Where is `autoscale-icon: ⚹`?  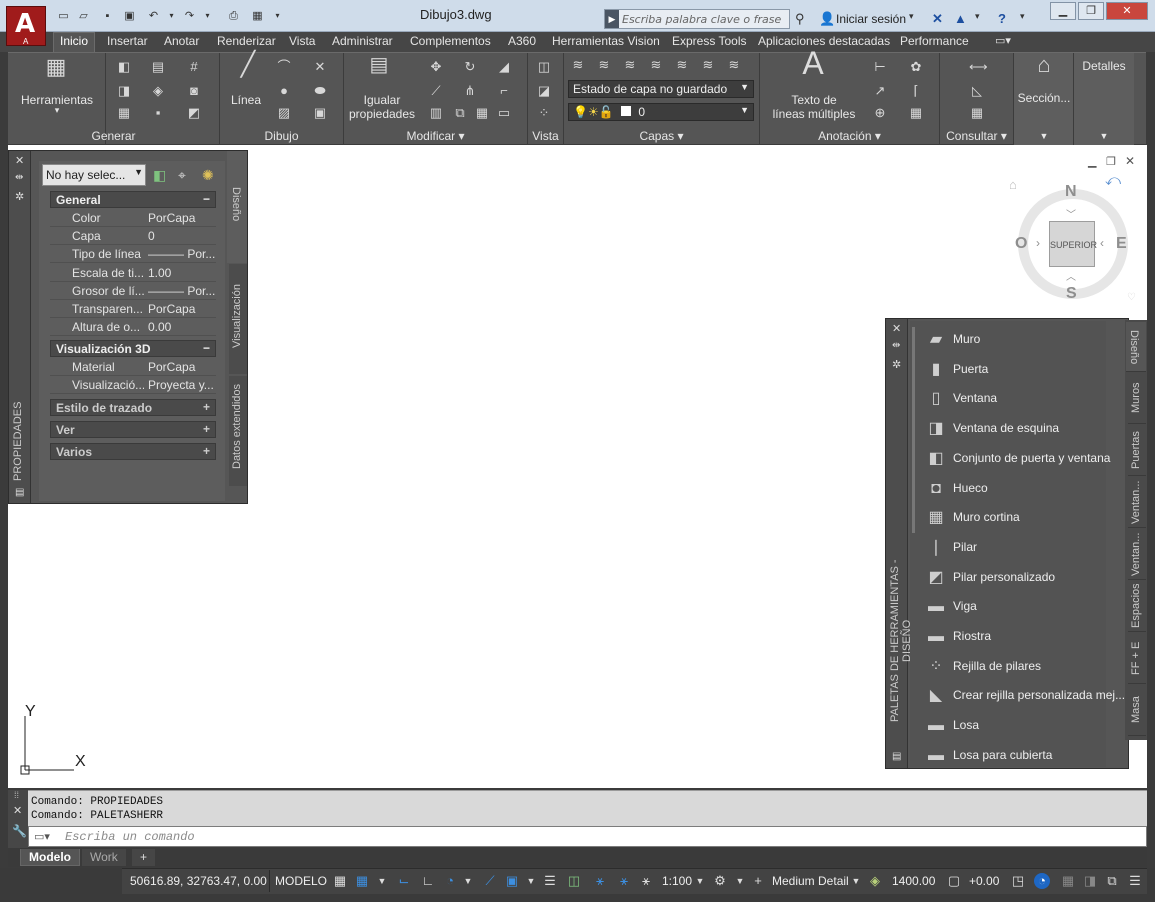 autoscale-icon: ⚹ is located at coordinates (624, 881).